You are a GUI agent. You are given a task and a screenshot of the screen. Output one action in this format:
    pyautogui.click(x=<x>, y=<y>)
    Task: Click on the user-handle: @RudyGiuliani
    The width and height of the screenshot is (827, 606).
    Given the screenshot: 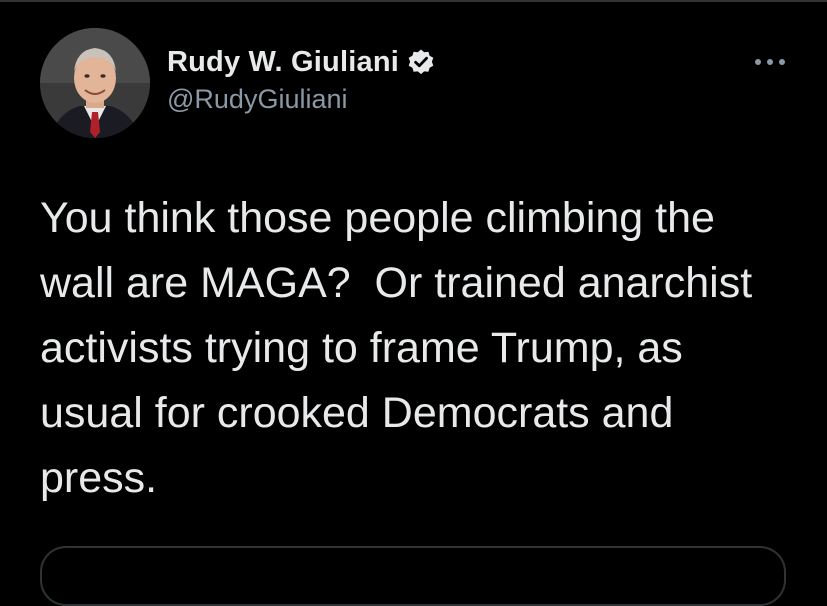 What is the action you would take?
    pyautogui.click(x=301, y=99)
    